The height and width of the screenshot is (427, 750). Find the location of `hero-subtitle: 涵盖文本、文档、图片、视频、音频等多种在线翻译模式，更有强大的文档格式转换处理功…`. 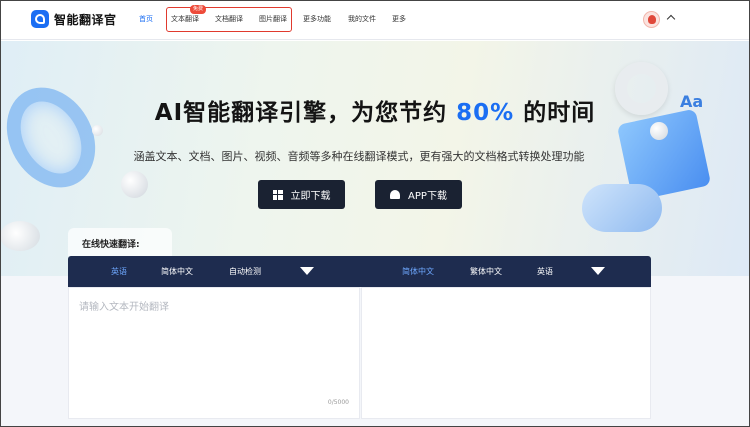

hero-subtitle: 涵盖文本、文档、图片、视频、音频等多种在线翻译模式，更有强大的文档格式转换处理功… is located at coordinates (359, 156).